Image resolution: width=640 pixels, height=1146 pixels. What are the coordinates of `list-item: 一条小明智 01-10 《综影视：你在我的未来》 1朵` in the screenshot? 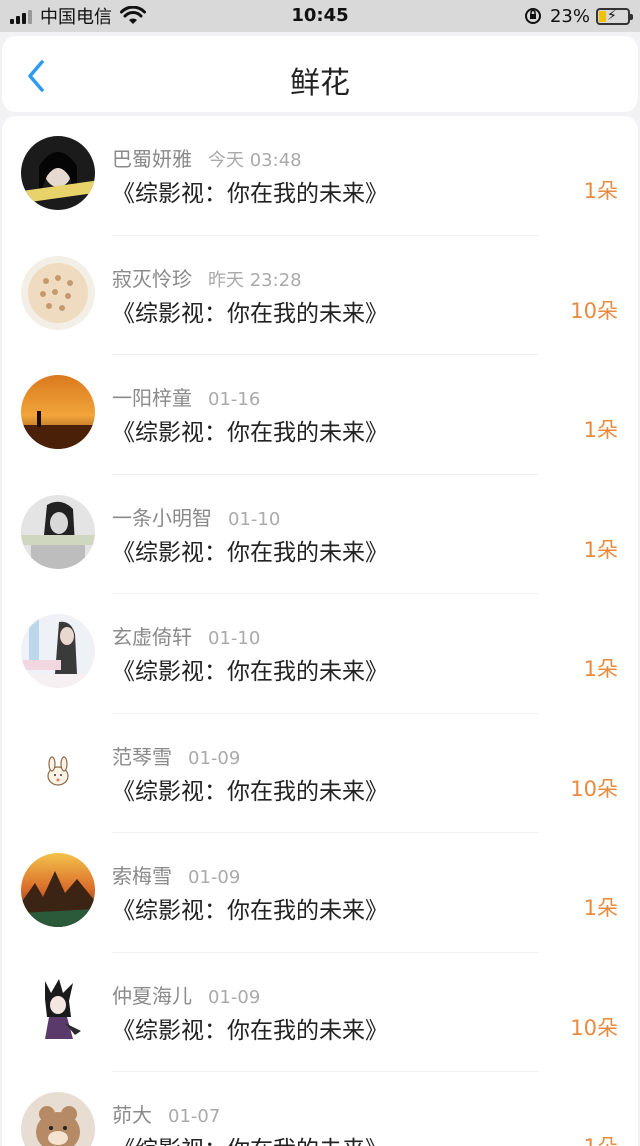 It's located at (320, 534).